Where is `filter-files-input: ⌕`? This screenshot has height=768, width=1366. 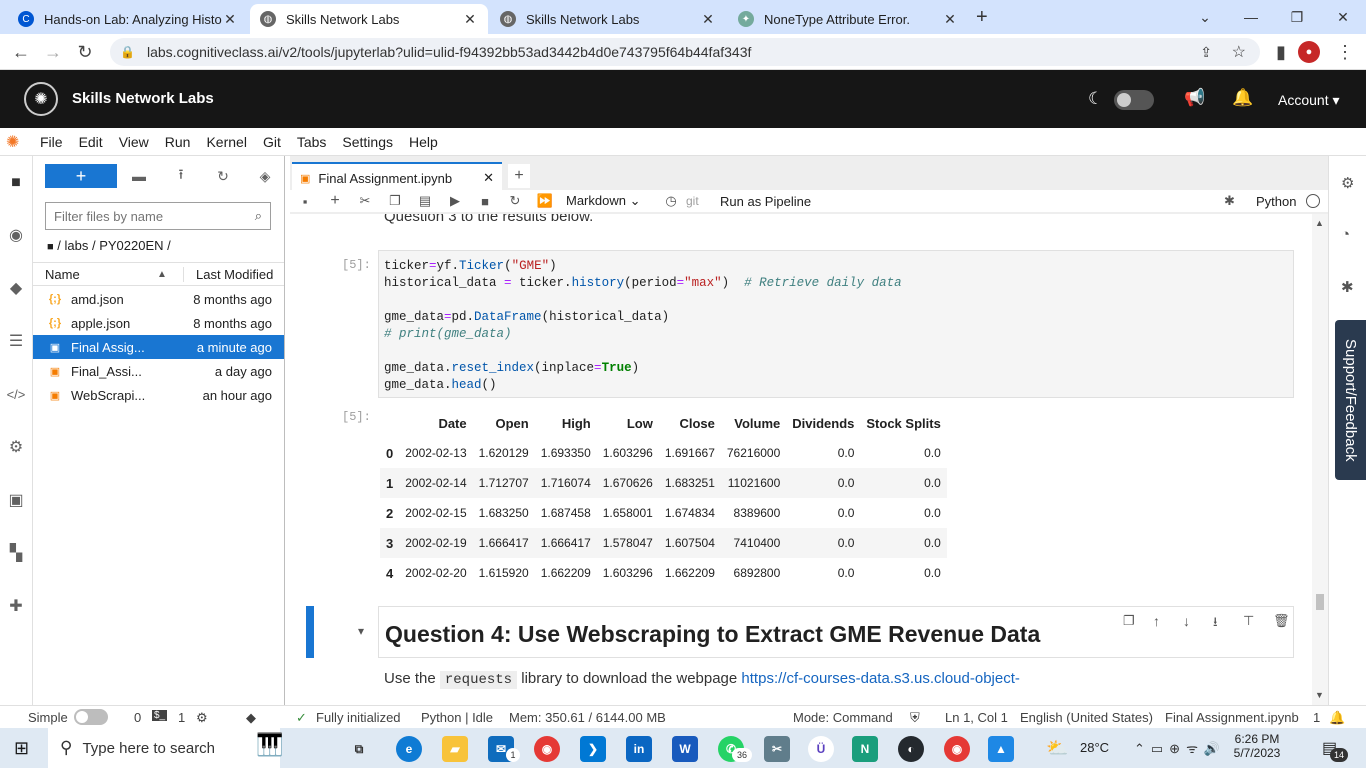 filter-files-input: ⌕ is located at coordinates (158, 216).